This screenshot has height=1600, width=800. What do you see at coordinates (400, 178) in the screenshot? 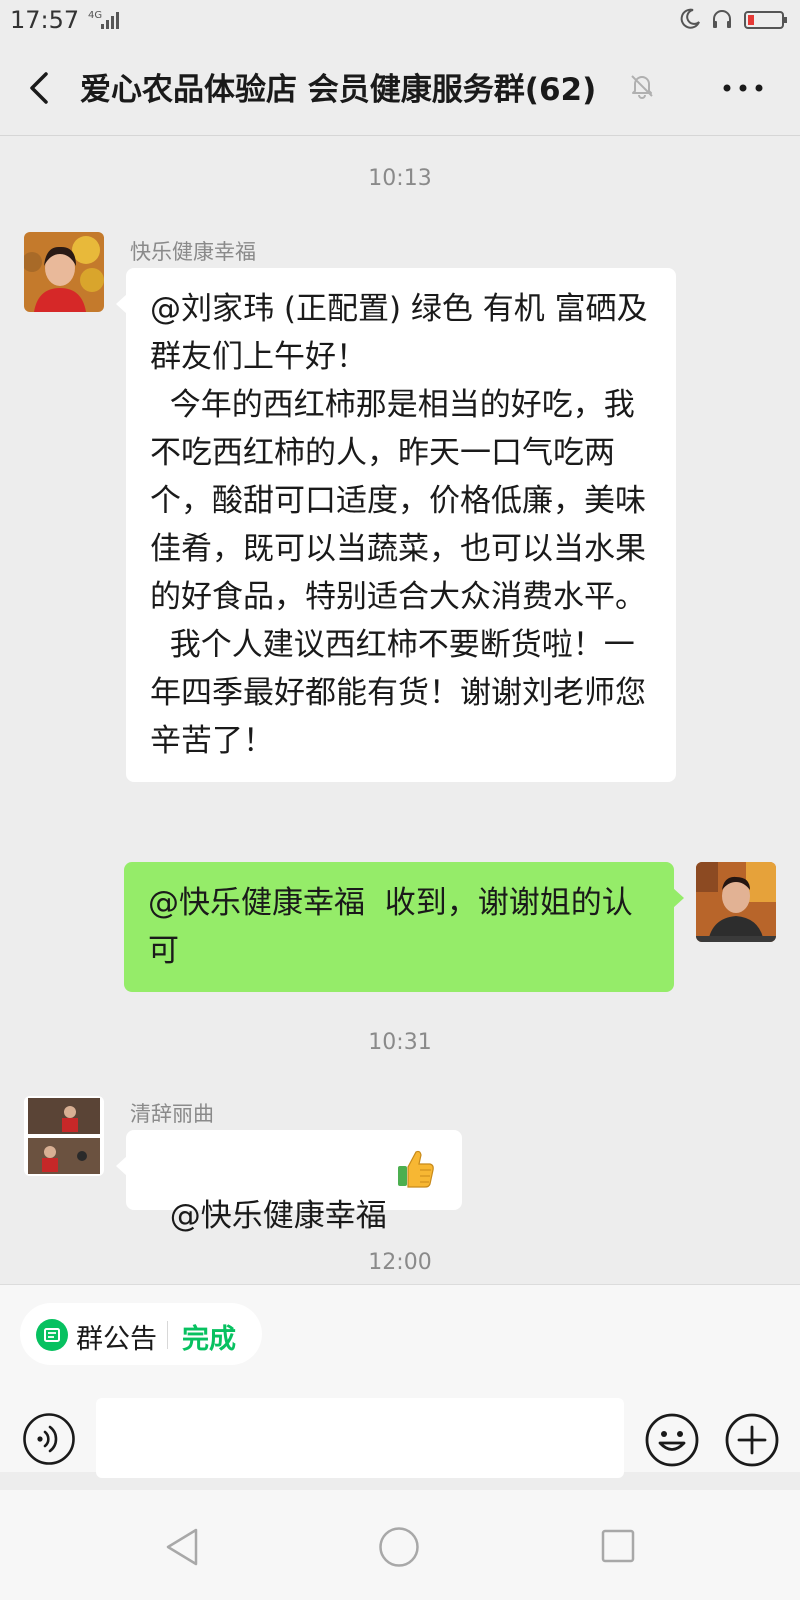
I see `message-timestamp: 10:13` at bounding box center [400, 178].